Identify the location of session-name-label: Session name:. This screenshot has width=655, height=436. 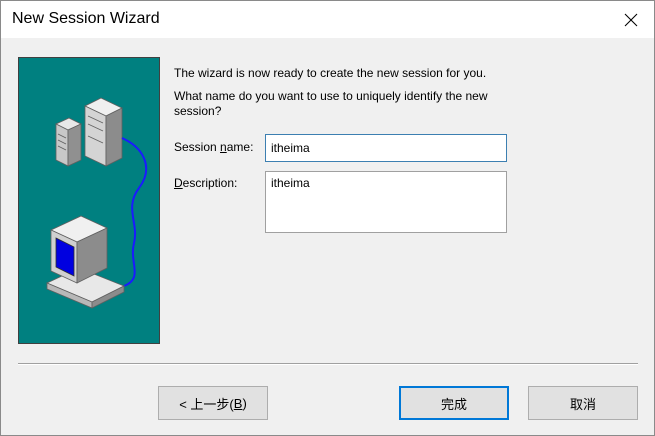
(214, 147).